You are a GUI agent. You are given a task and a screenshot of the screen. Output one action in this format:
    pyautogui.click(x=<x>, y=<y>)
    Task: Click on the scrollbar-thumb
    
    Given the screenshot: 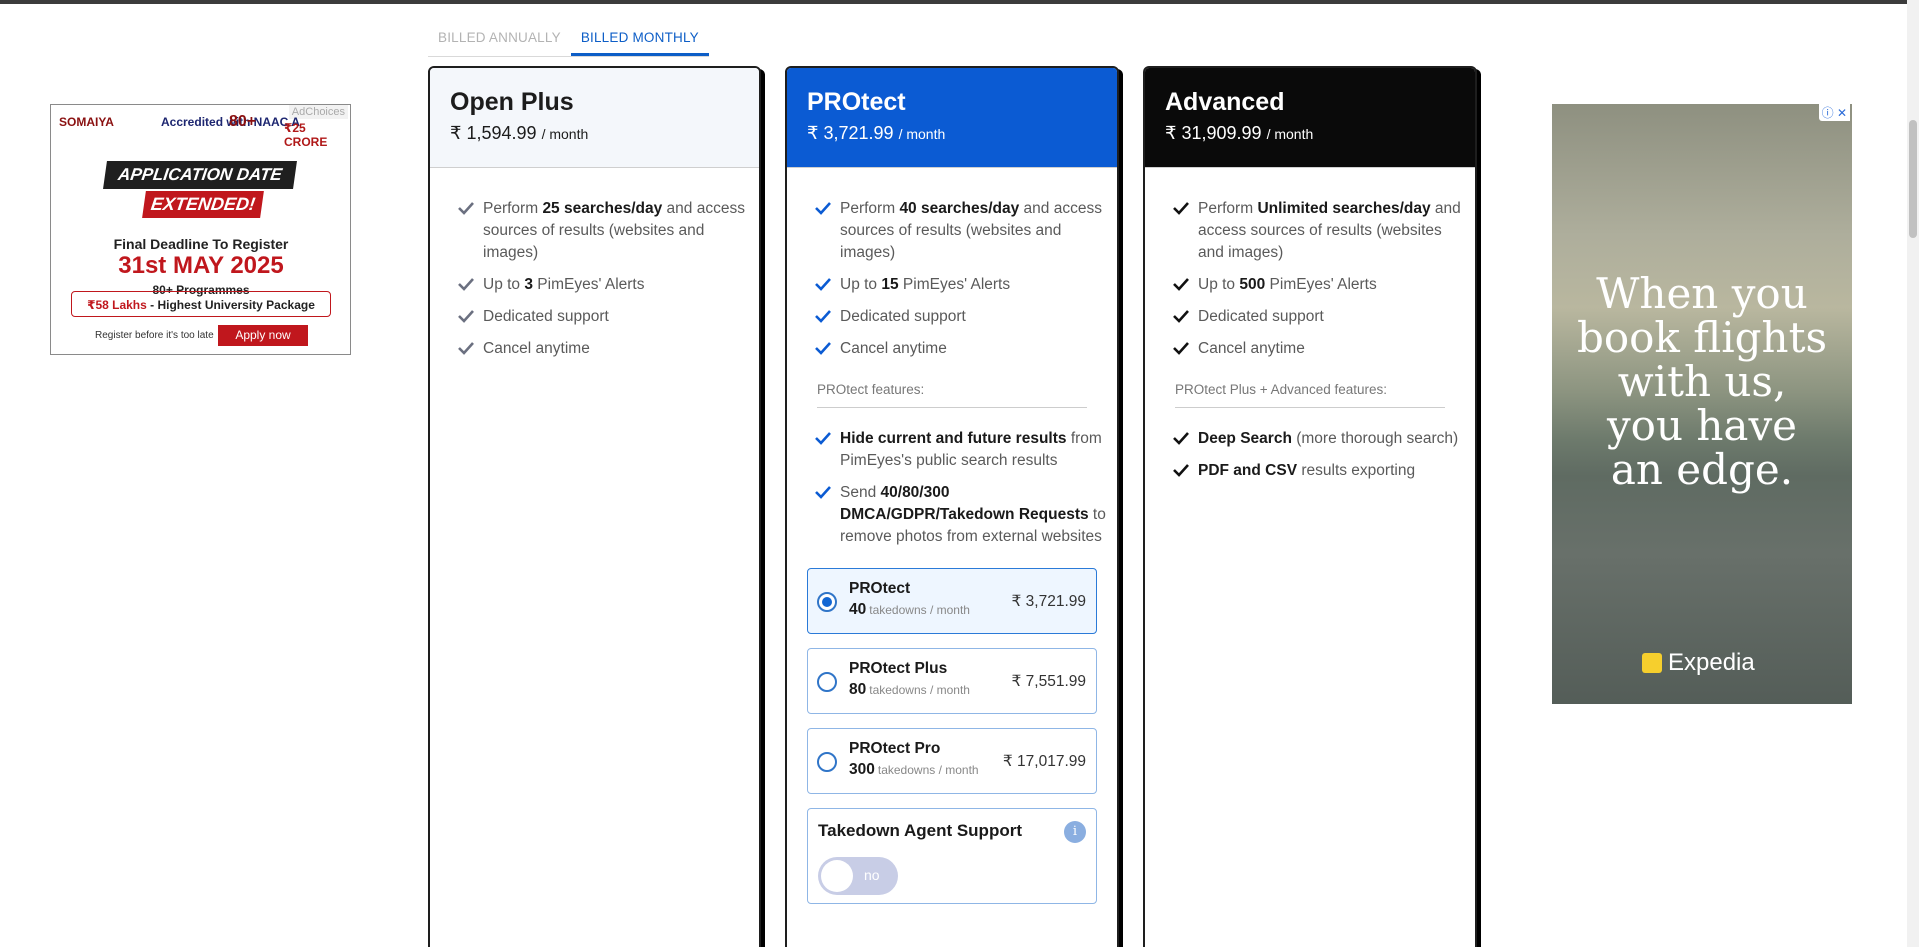 What is the action you would take?
    pyautogui.click(x=1913, y=179)
    